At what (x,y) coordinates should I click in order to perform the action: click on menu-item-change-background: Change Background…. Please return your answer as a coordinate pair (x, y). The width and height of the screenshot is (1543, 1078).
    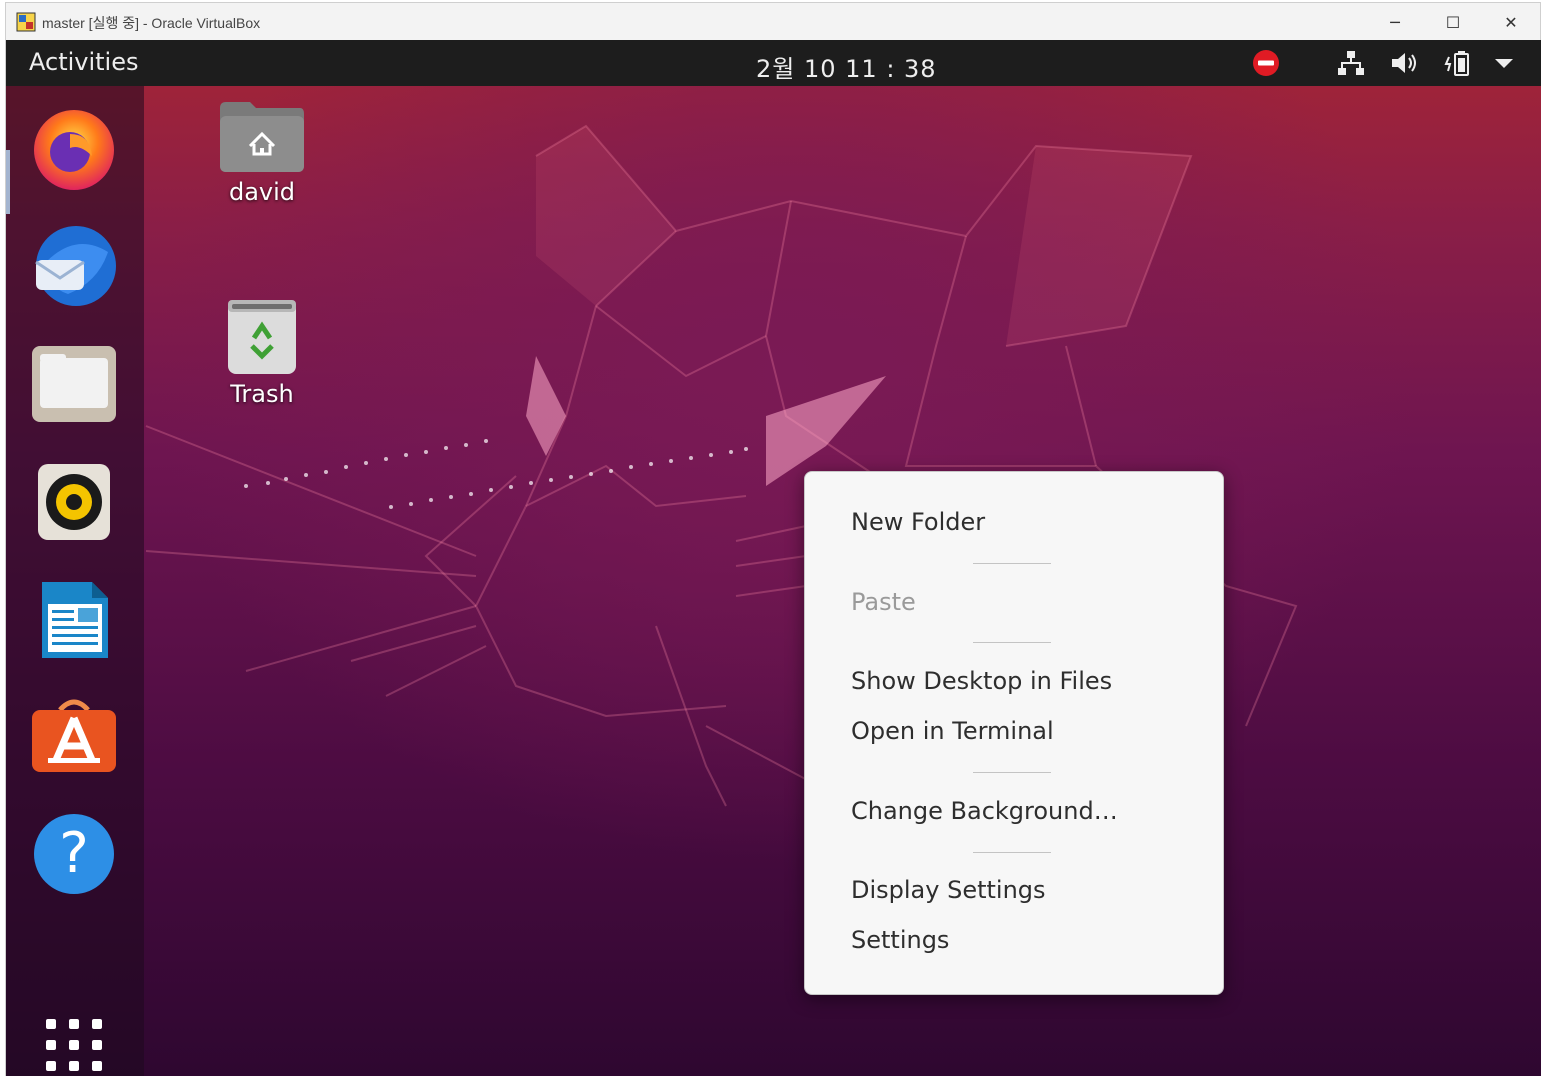
    Looking at the image, I should click on (984, 811).